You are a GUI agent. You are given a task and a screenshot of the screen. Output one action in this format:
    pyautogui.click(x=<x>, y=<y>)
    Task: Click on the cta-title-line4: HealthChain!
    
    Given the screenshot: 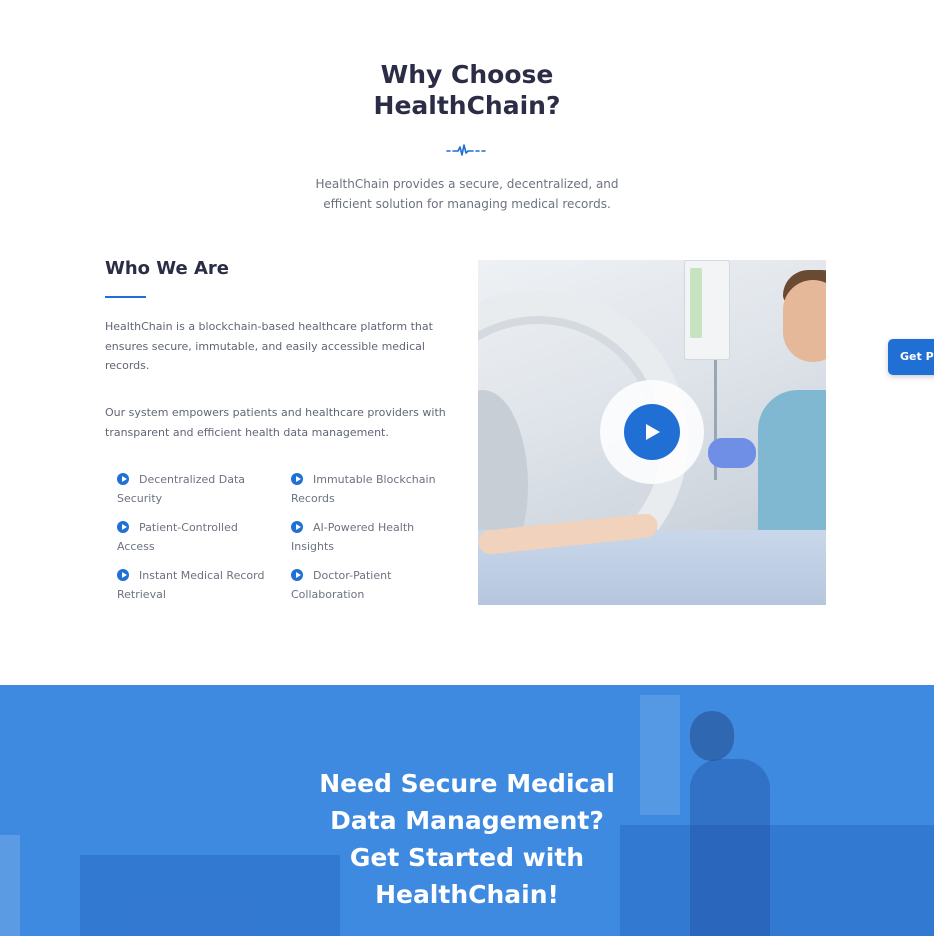 What is the action you would take?
    pyautogui.click(x=467, y=894)
    